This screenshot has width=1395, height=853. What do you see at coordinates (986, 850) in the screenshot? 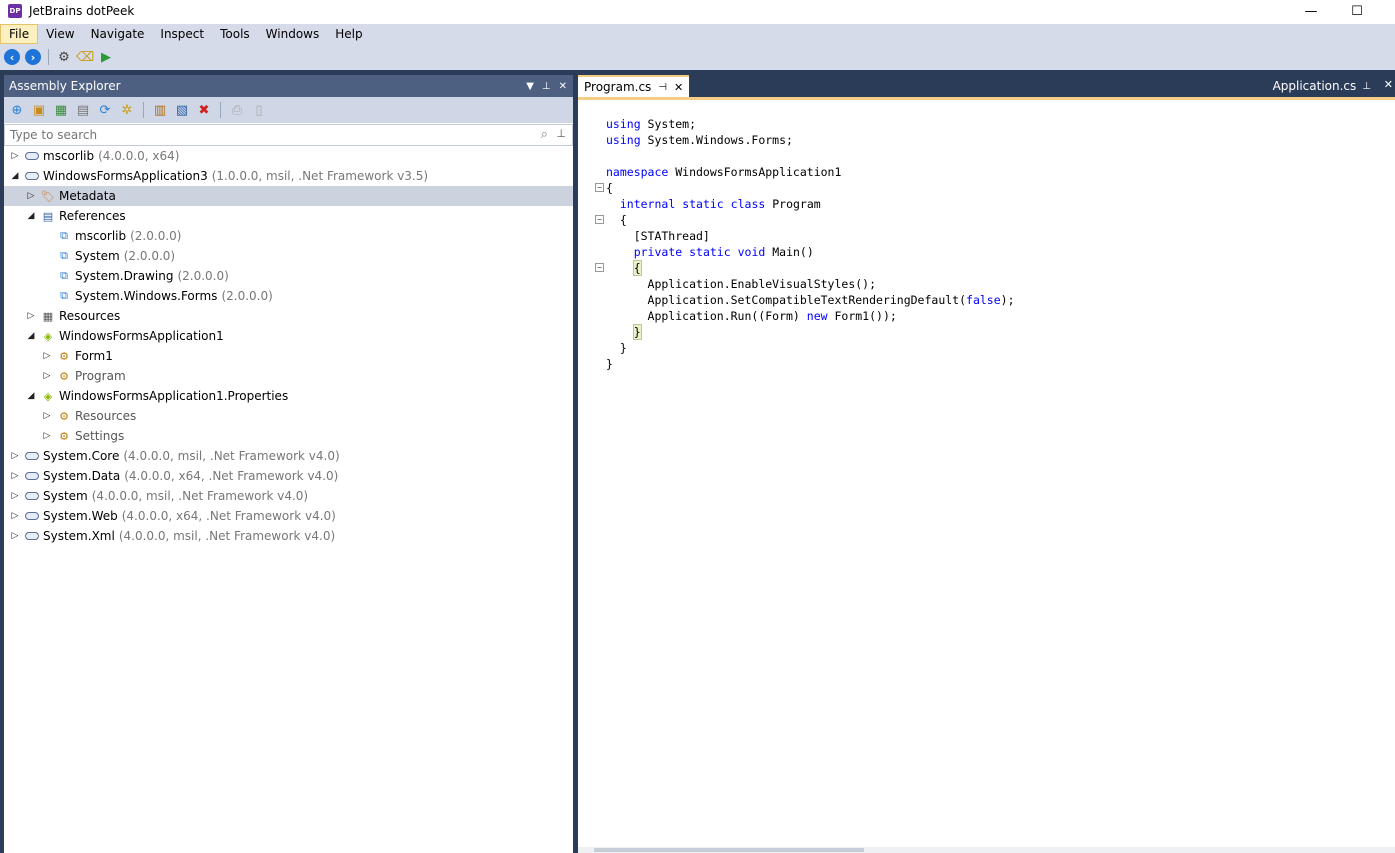
I see `horizontal-scrollbar` at bounding box center [986, 850].